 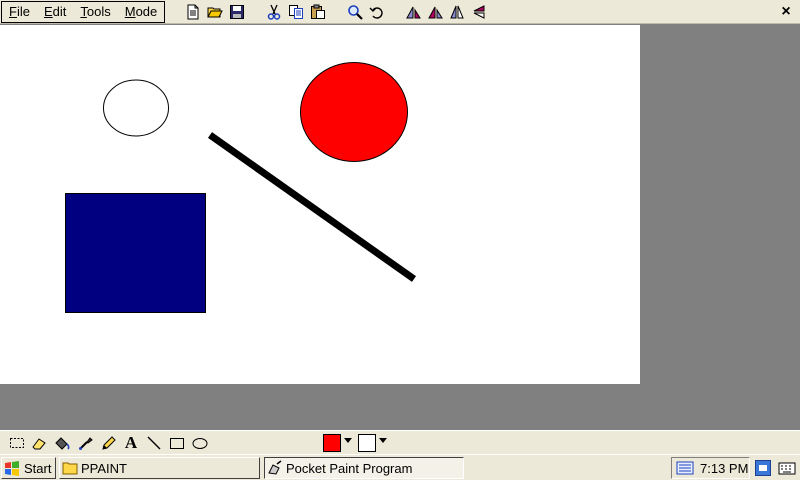 I want to click on save-icon, so click(x=237, y=12).